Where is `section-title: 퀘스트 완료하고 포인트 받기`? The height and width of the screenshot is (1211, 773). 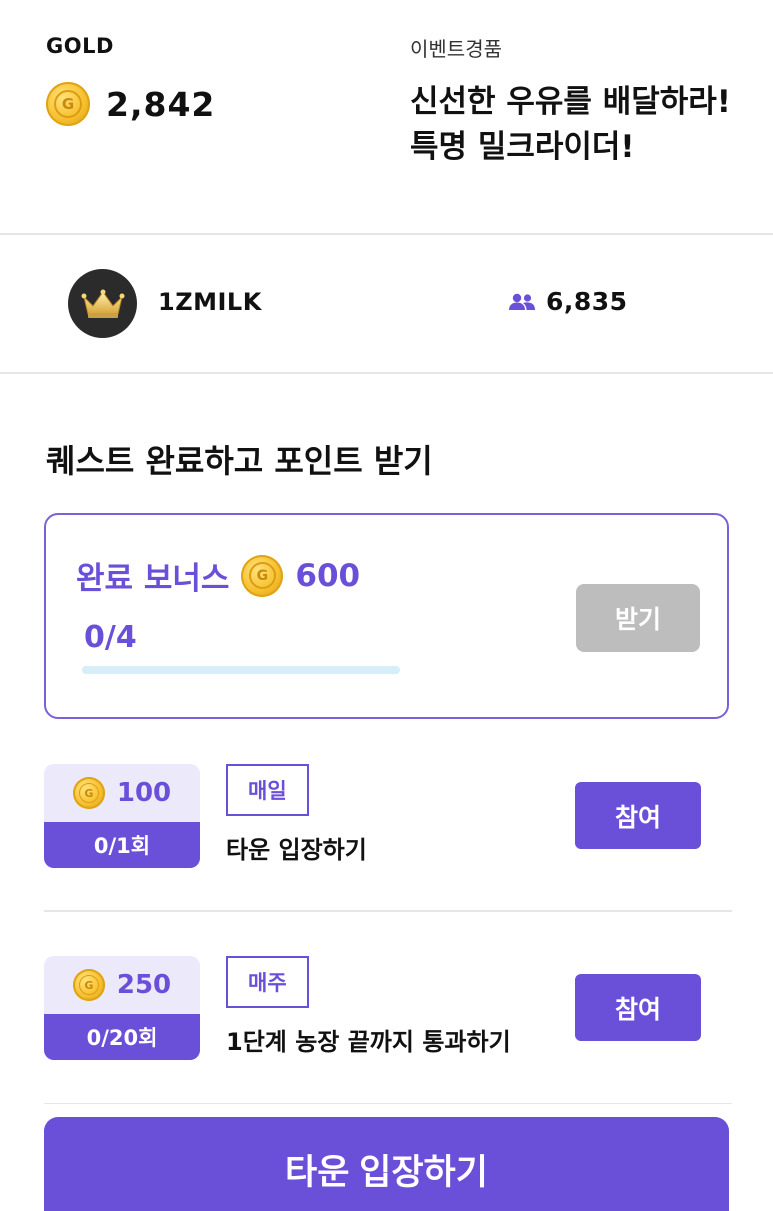
section-title: 퀘스트 완료하고 포인트 받기 is located at coordinates (239, 461).